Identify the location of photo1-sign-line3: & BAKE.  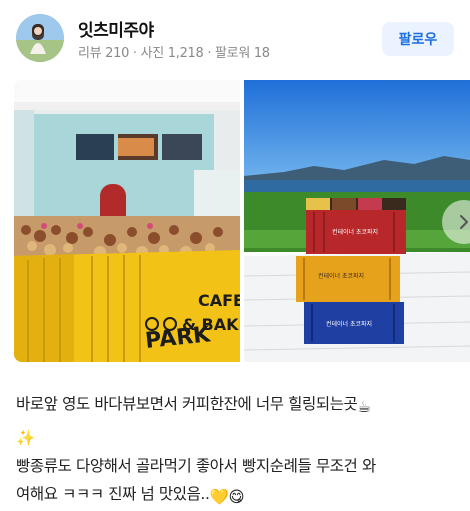
(211, 324).